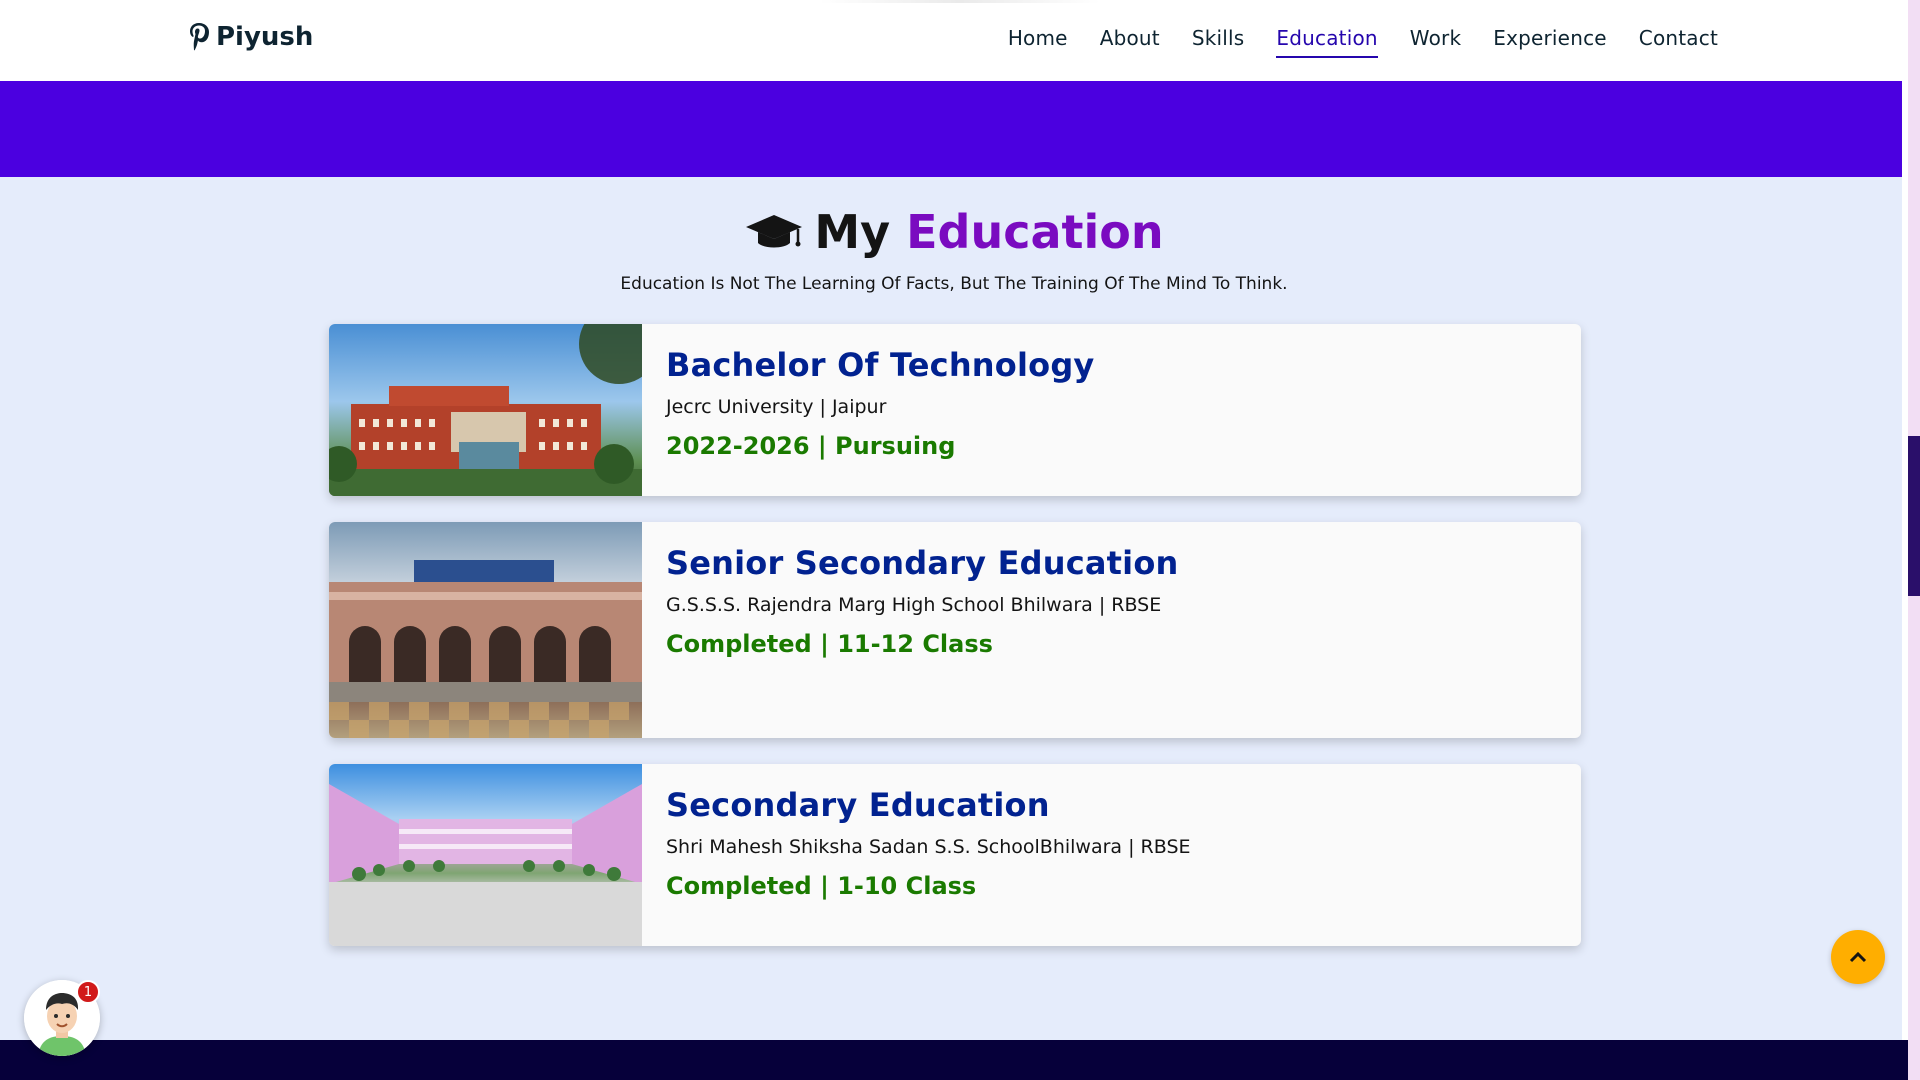  I want to click on hero-band, so click(954, 129).